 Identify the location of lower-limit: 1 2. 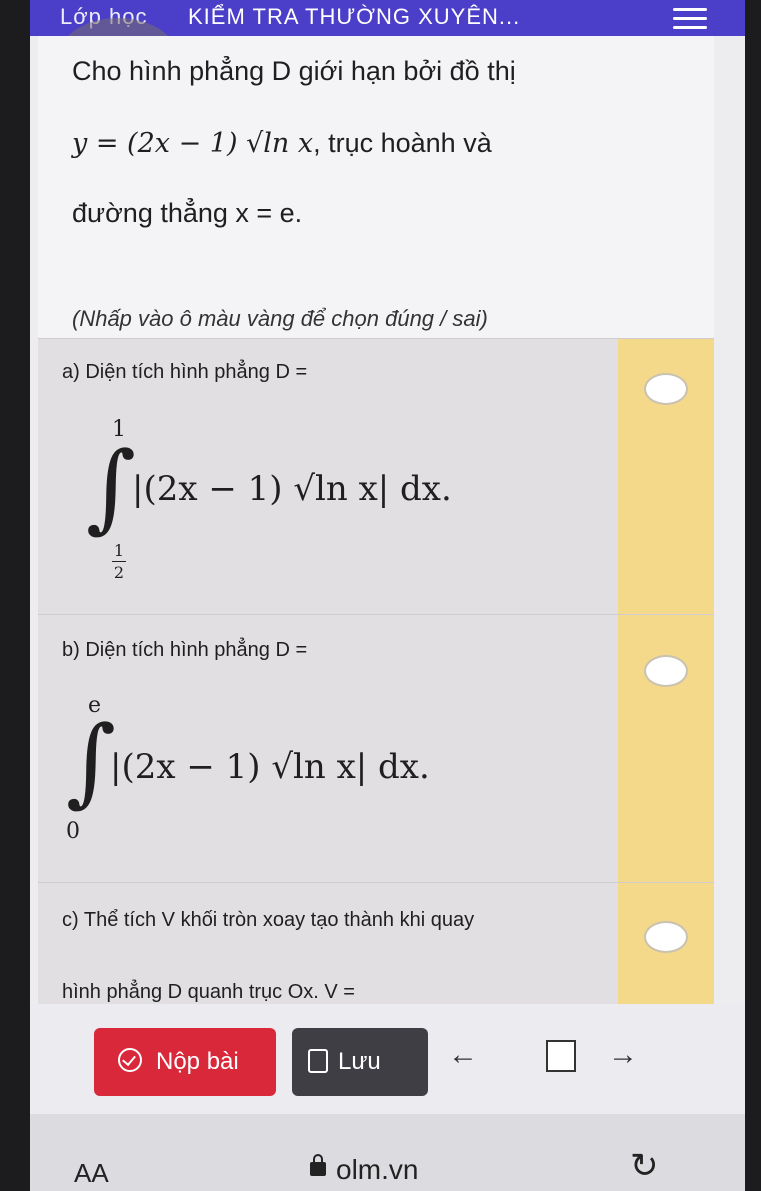
(119, 561).